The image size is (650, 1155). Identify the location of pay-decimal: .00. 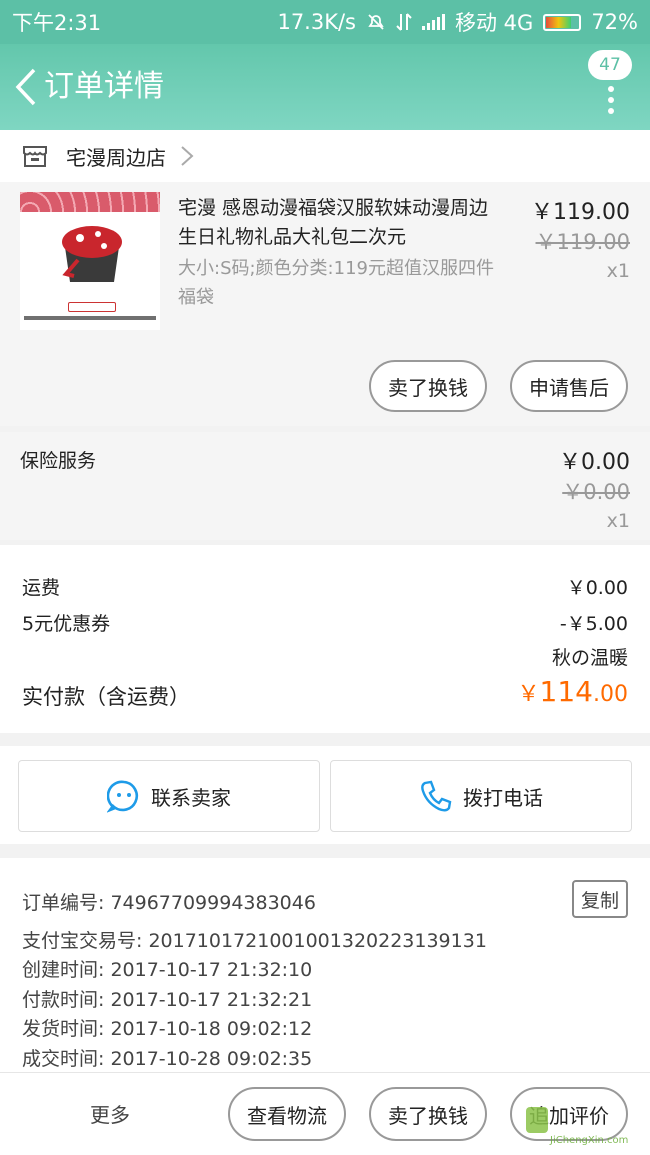
(610, 694).